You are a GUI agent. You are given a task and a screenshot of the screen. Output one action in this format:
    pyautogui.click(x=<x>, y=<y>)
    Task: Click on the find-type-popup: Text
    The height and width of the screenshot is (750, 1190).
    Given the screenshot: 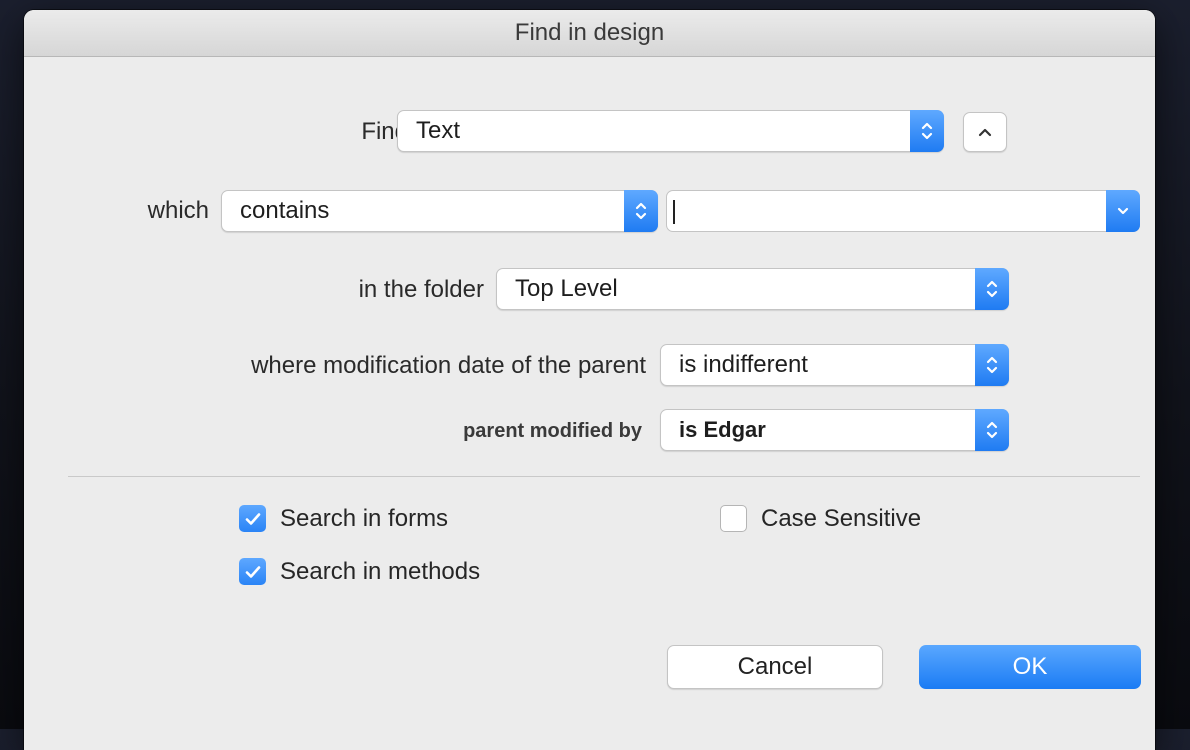 What is the action you would take?
    pyautogui.click(x=670, y=131)
    